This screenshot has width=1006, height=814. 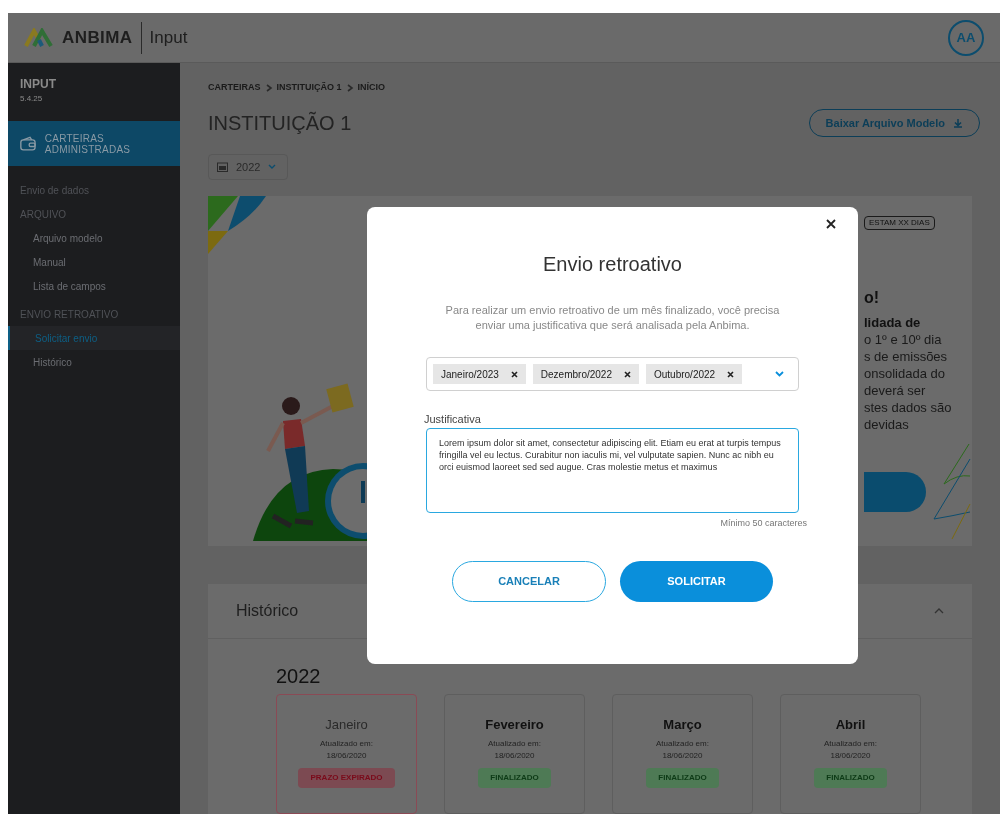 What do you see at coordinates (94, 262) in the screenshot?
I see `sidebar-item: Manual` at bounding box center [94, 262].